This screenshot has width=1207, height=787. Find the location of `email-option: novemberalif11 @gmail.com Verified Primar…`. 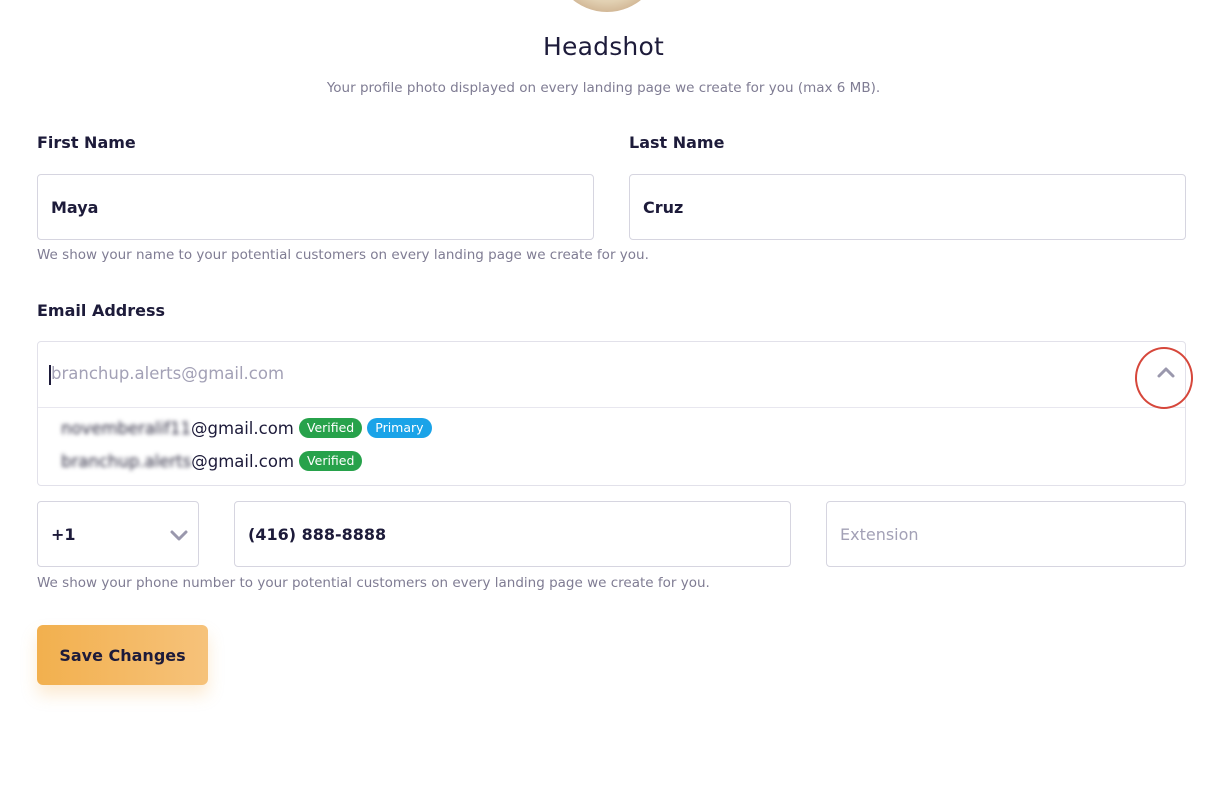

email-option: novemberalif11 @gmail.com Verified Primar… is located at coordinates (246, 428).